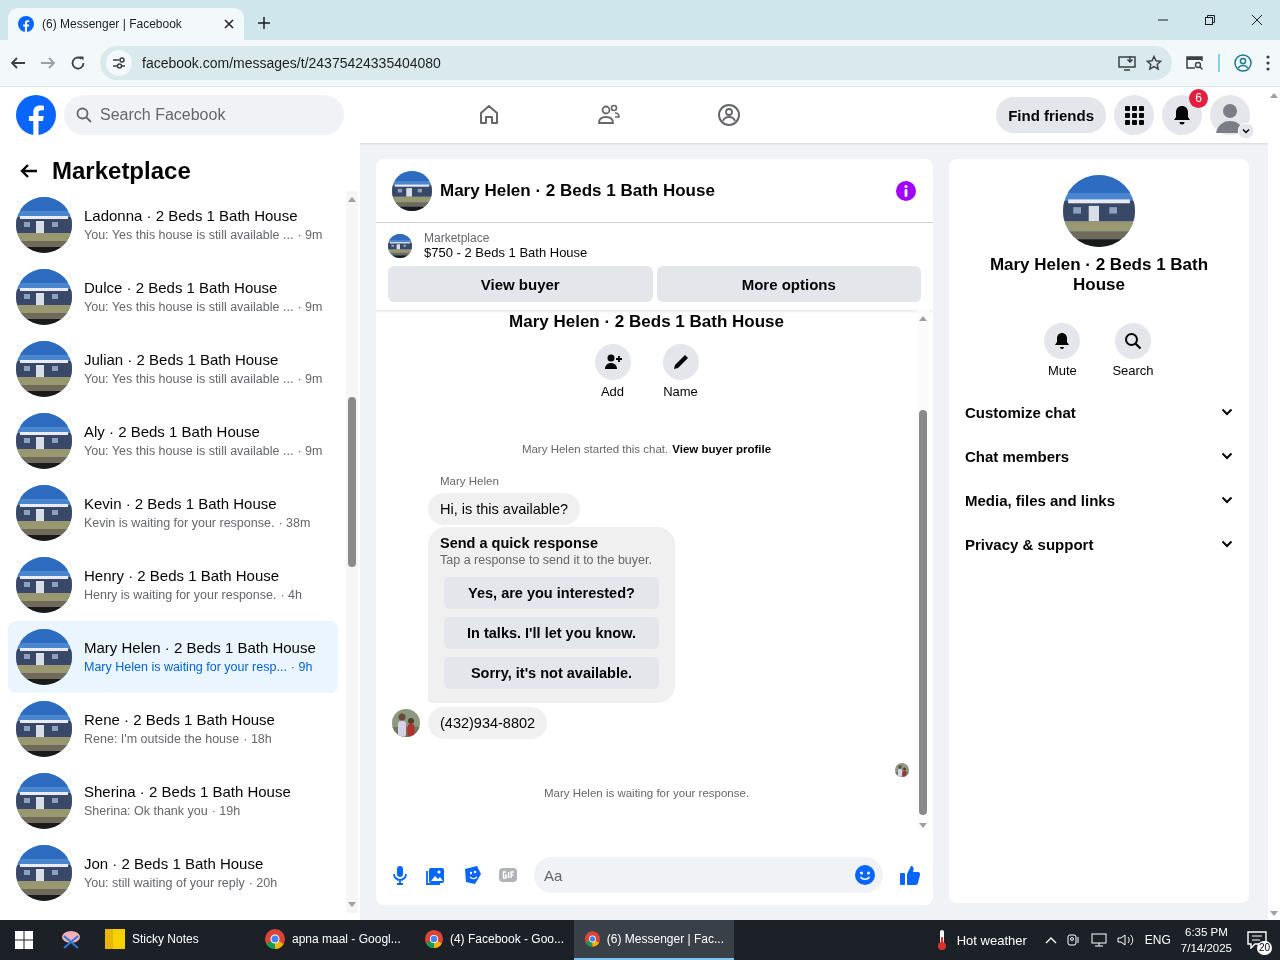 This screenshot has height=960, width=1280. I want to click on thumbs-up-icon, so click(910, 875).